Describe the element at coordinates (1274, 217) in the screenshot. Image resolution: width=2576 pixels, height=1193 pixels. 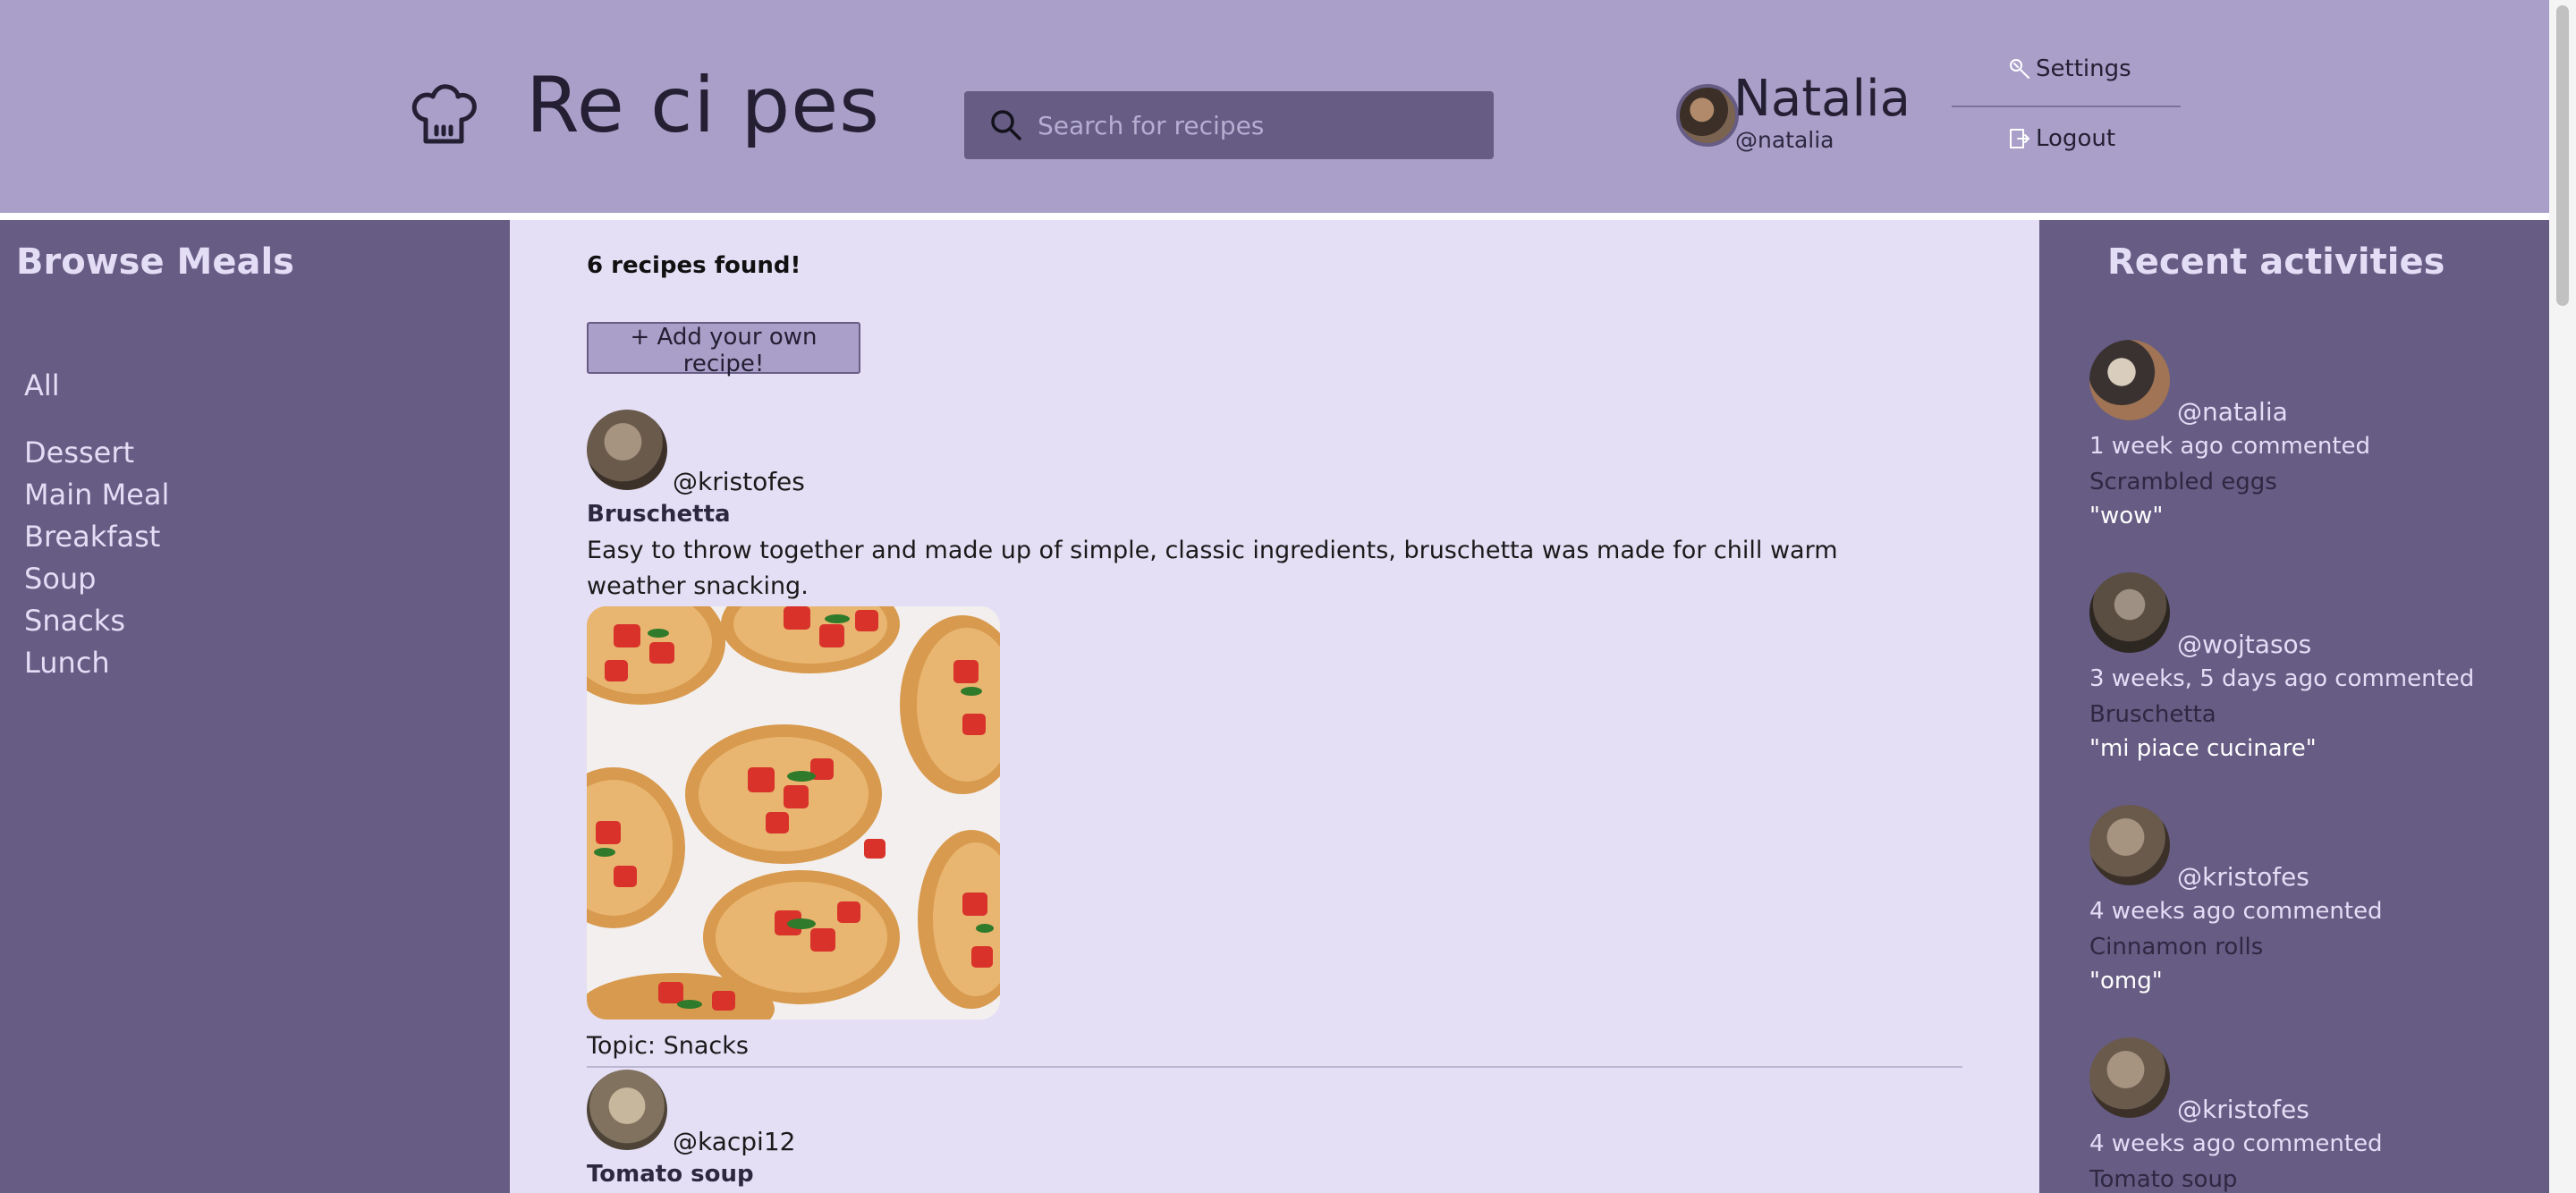
I see `header-divider` at that location.